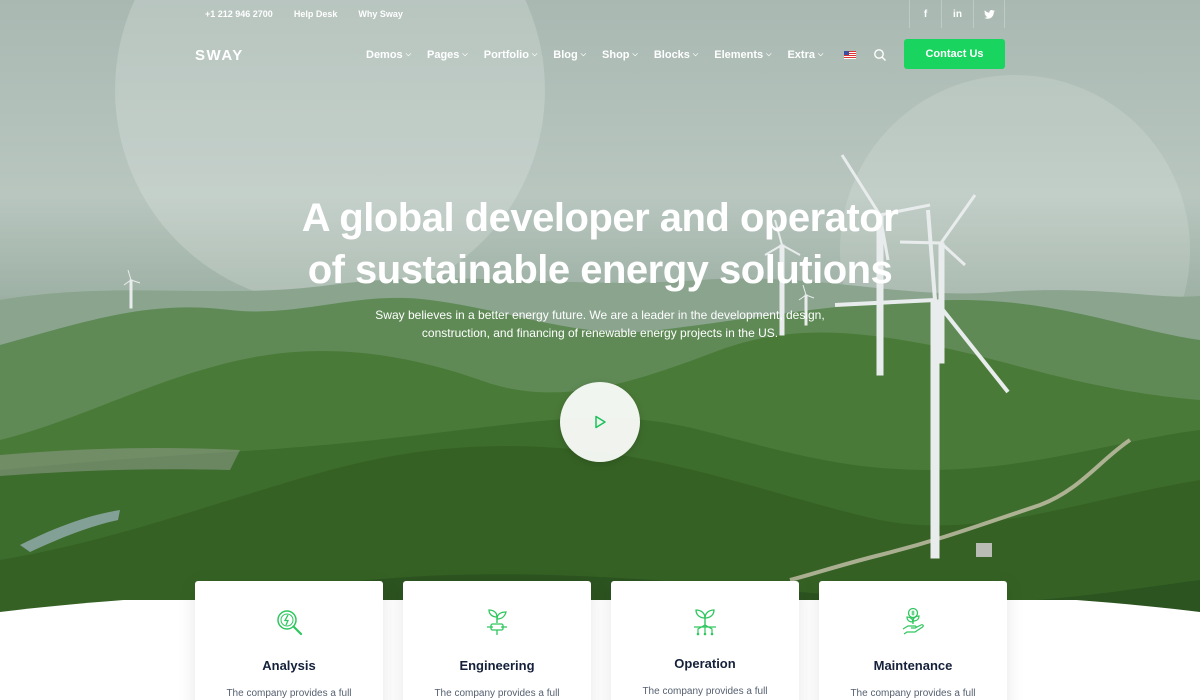 The height and width of the screenshot is (700, 1200). I want to click on nav-item-label: Shop, so click(616, 55).